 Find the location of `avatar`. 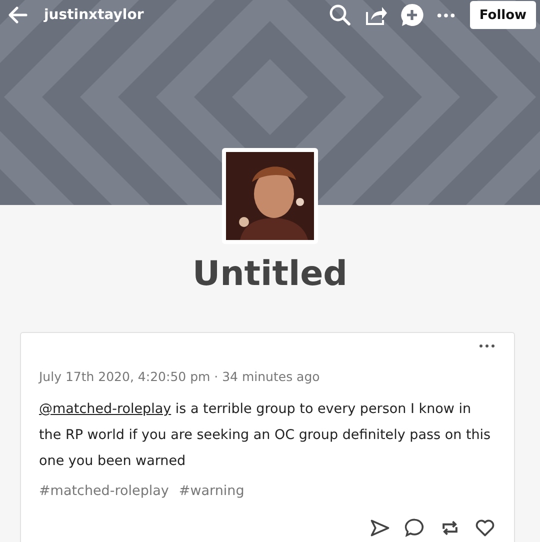

avatar is located at coordinates (270, 196).